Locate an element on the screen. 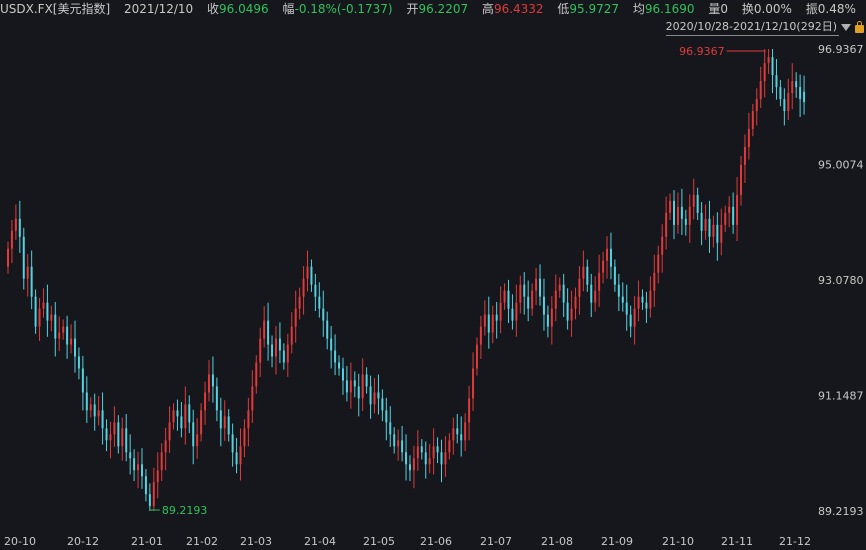  x-tick-label: 21-06 is located at coordinates (436, 541).